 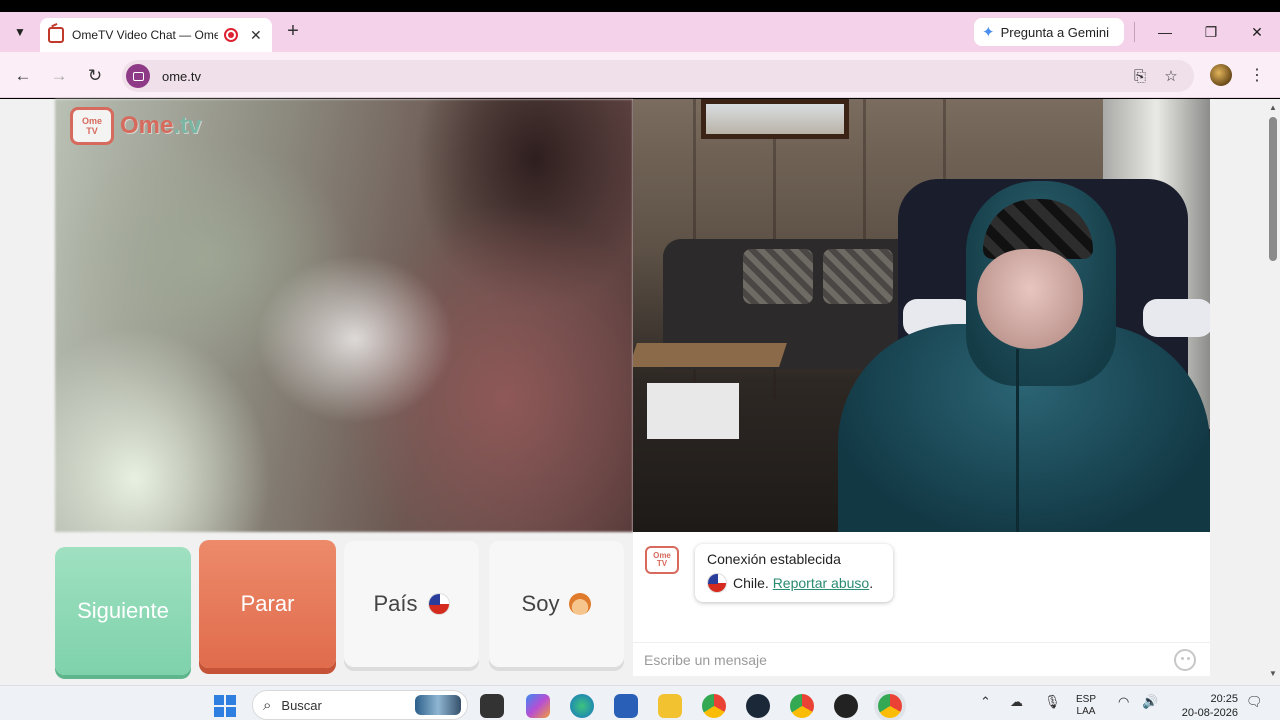 What do you see at coordinates (1257, 75) in the screenshot?
I see `browser-menu-icon: ⋮` at bounding box center [1257, 75].